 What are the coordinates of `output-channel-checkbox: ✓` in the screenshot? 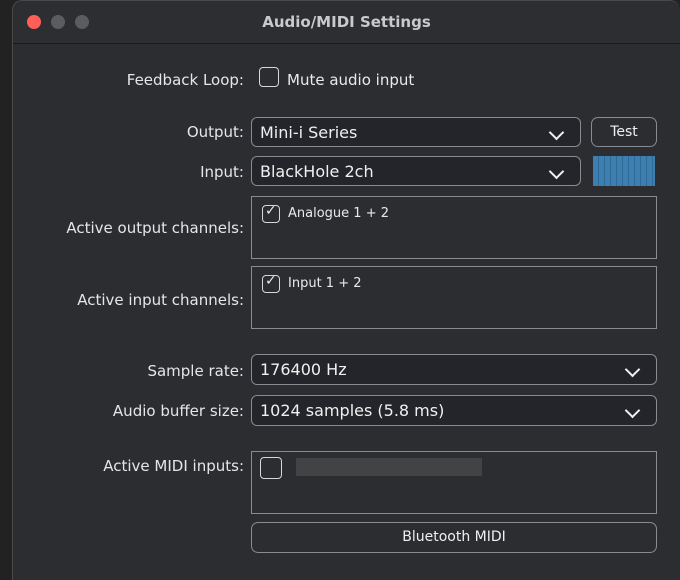 It's located at (271, 213).